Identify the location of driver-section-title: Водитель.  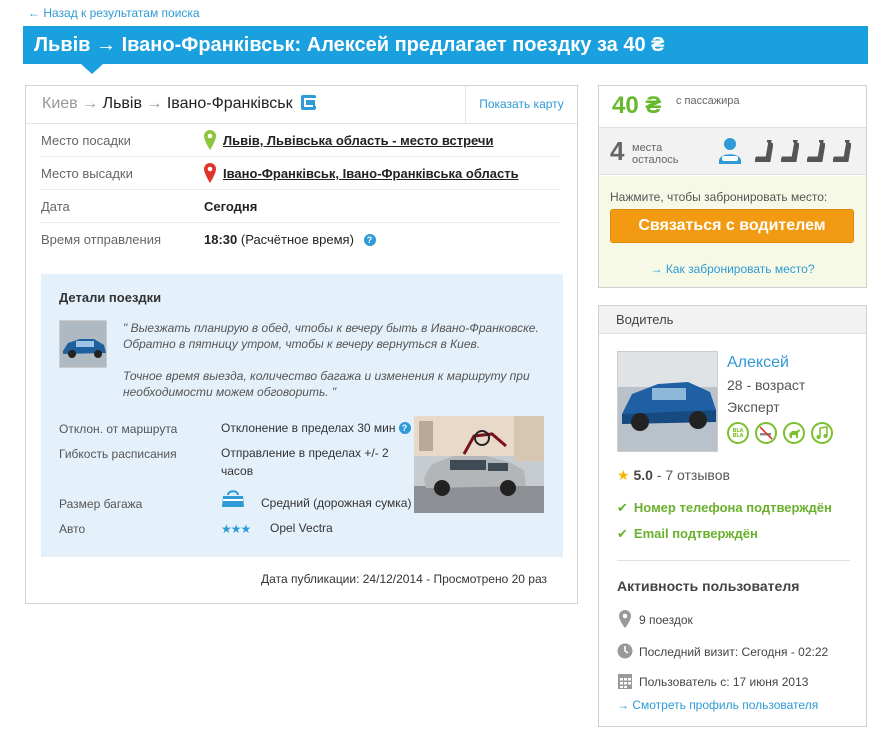
(732, 320).